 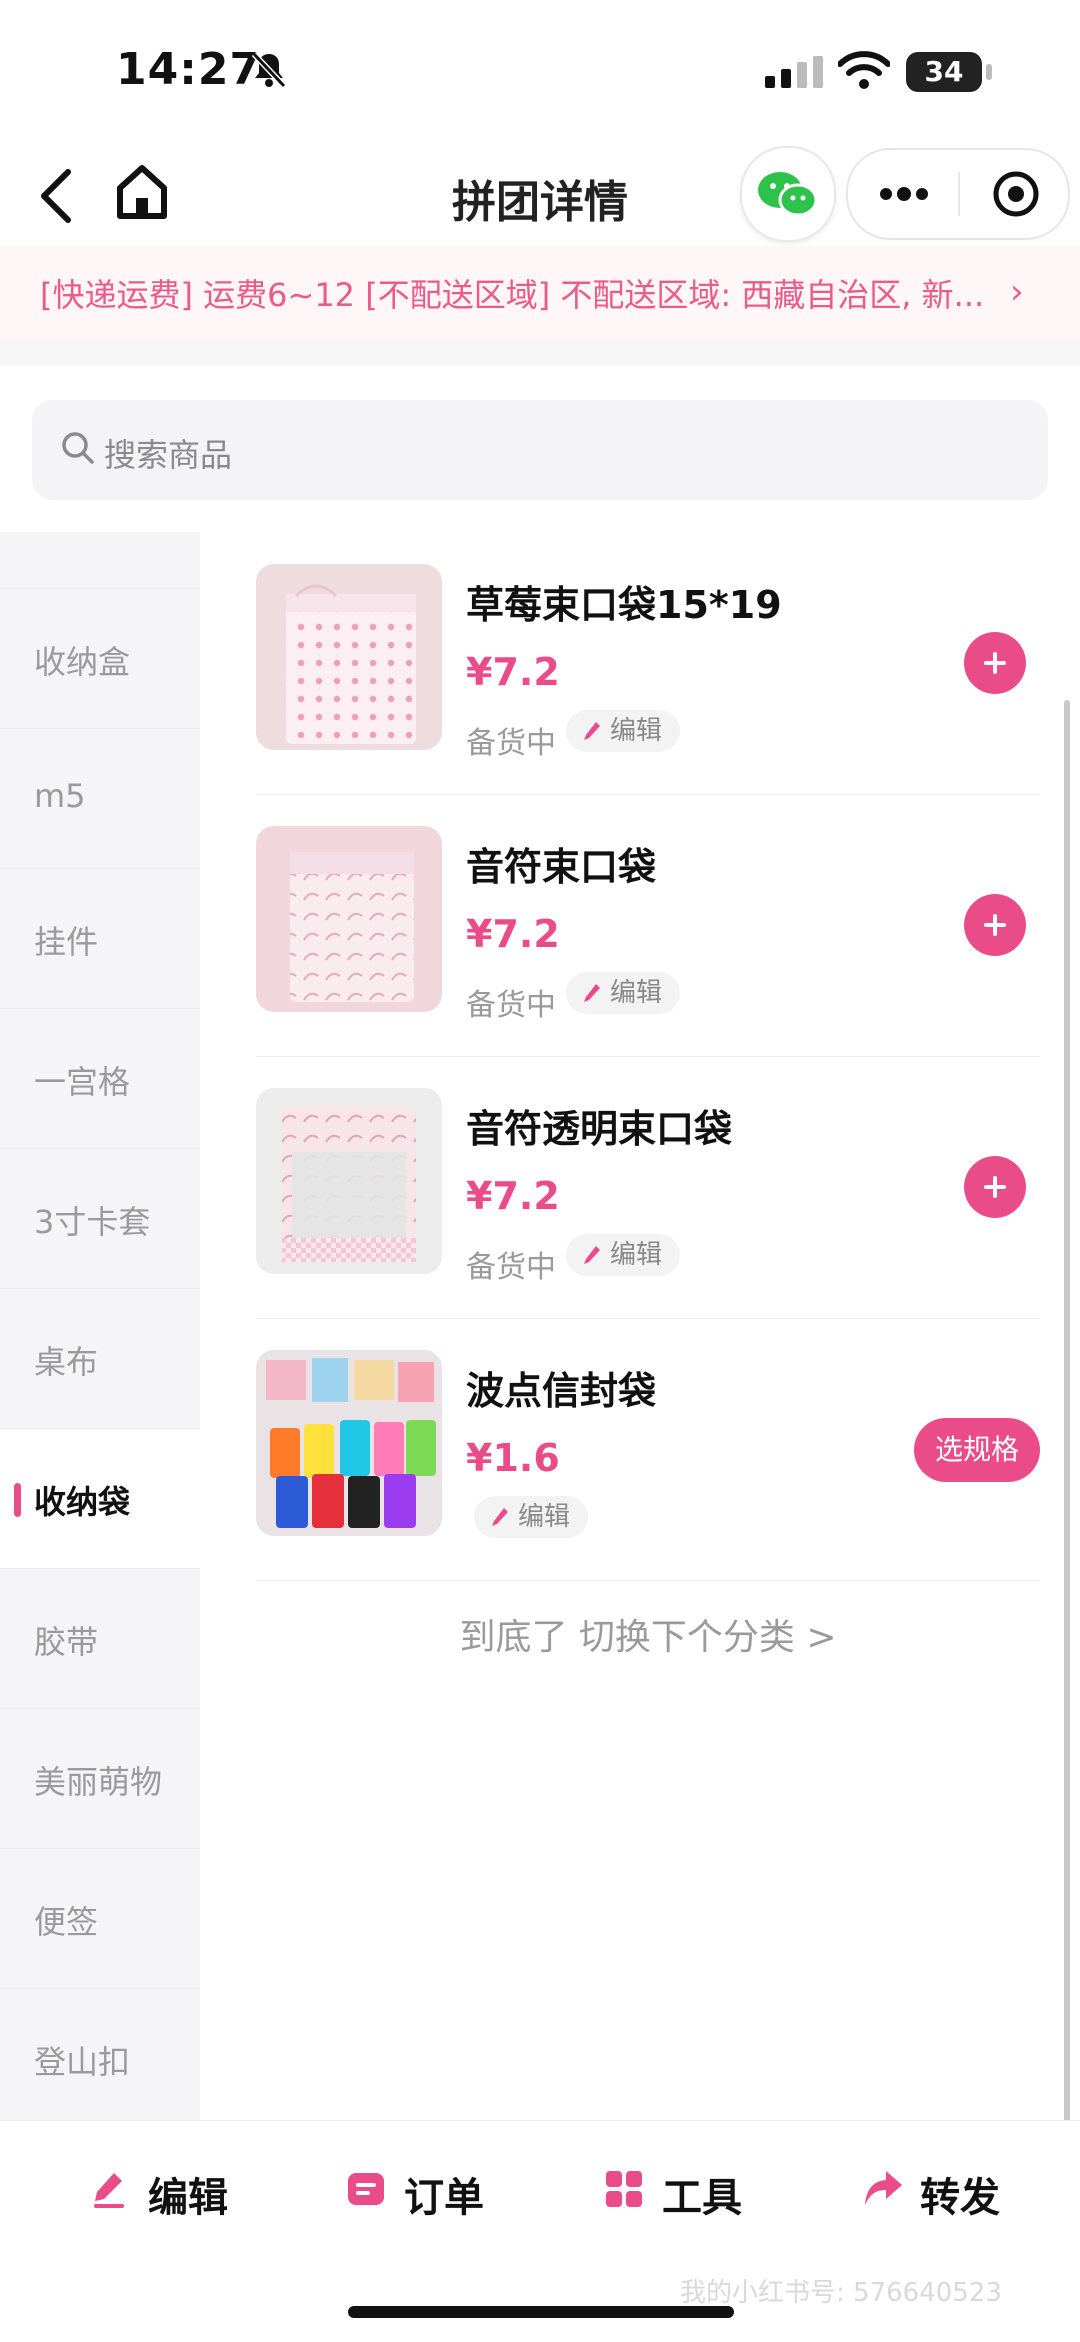 What do you see at coordinates (883, 2188) in the screenshot?
I see `share-arrow-icon` at bounding box center [883, 2188].